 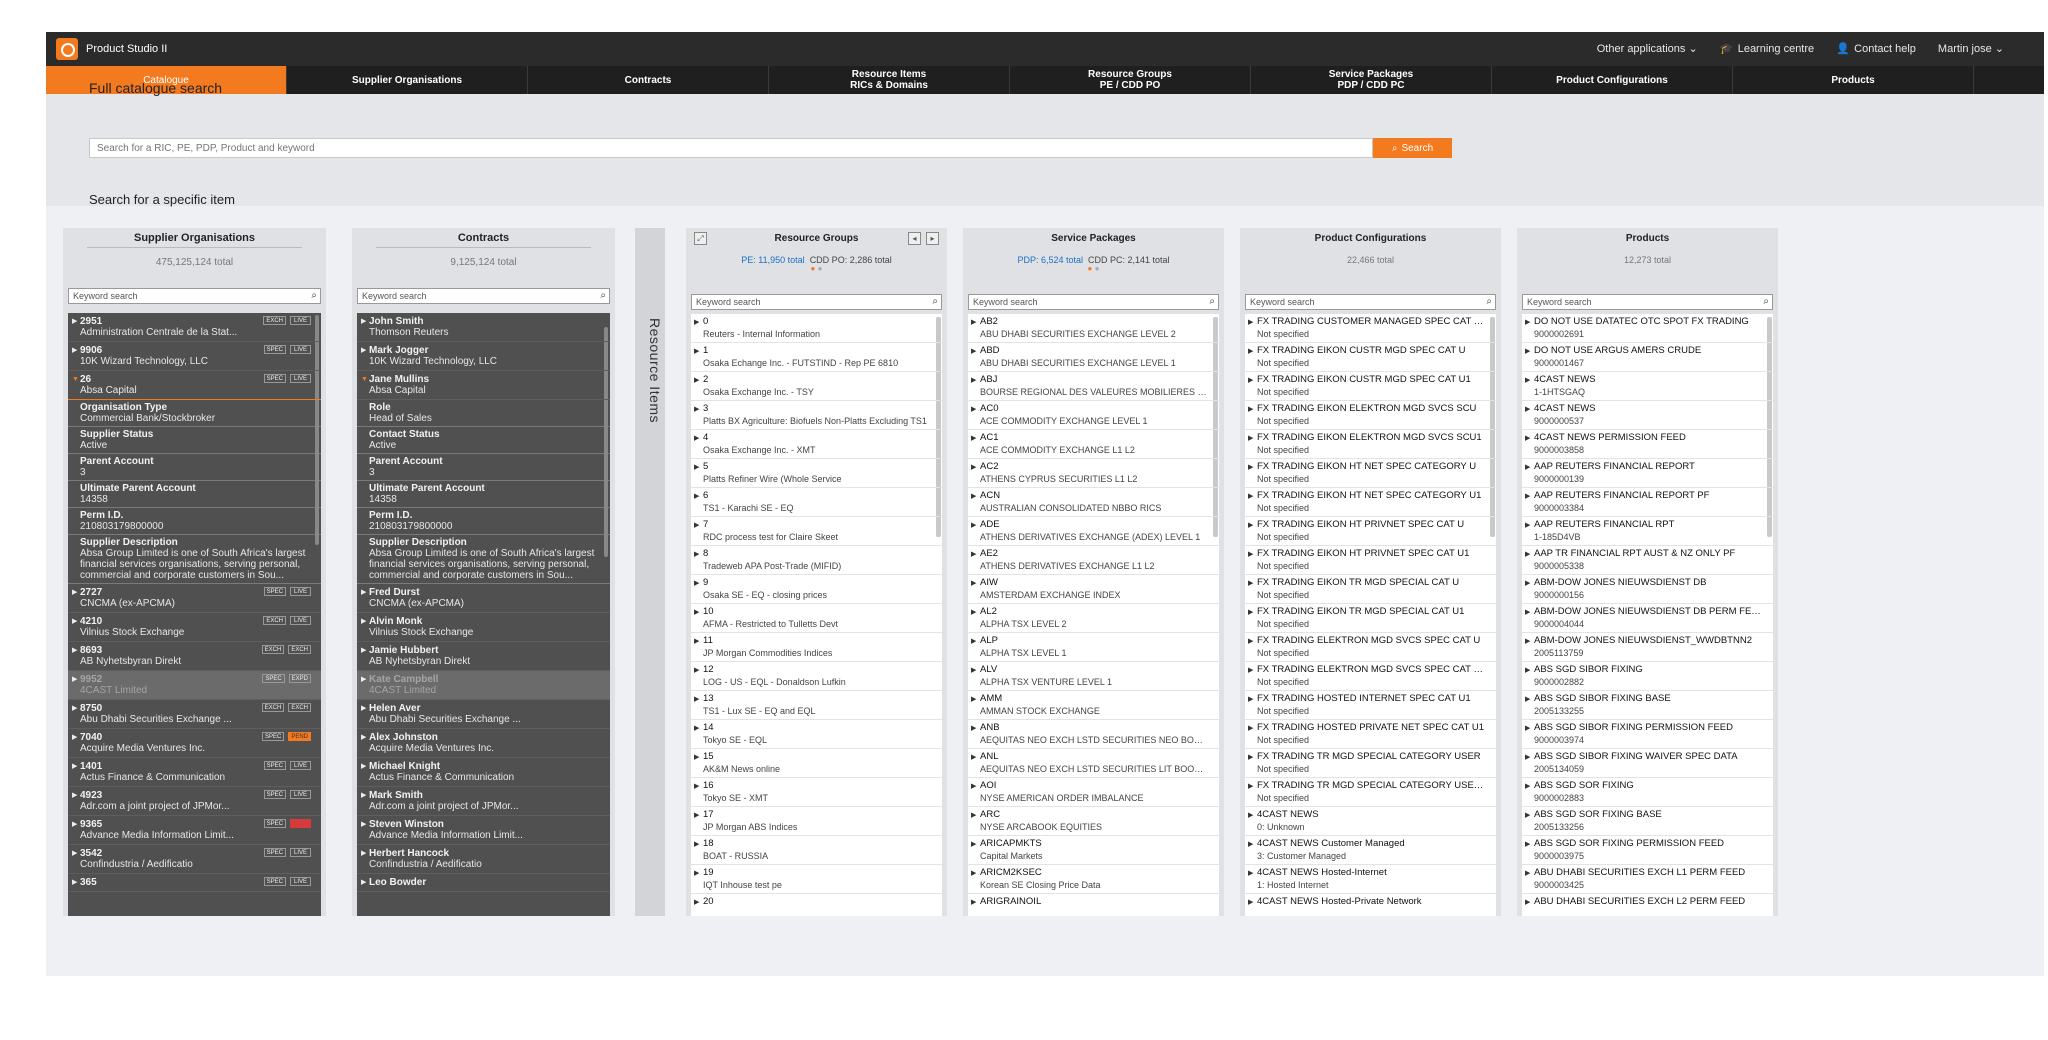 What do you see at coordinates (1093, 415) in the screenshot?
I see `list-item: ▶ AC0 ACE COMMODITY EXCHANGE LEVEL 1` at bounding box center [1093, 415].